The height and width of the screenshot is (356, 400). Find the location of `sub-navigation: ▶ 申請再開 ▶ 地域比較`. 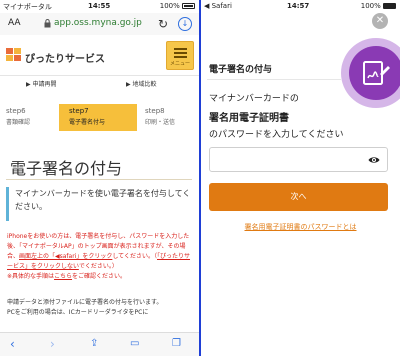

sub-navigation: ▶ 申請再開 ▶ 地域比較 is located at coordinates (99, 83).